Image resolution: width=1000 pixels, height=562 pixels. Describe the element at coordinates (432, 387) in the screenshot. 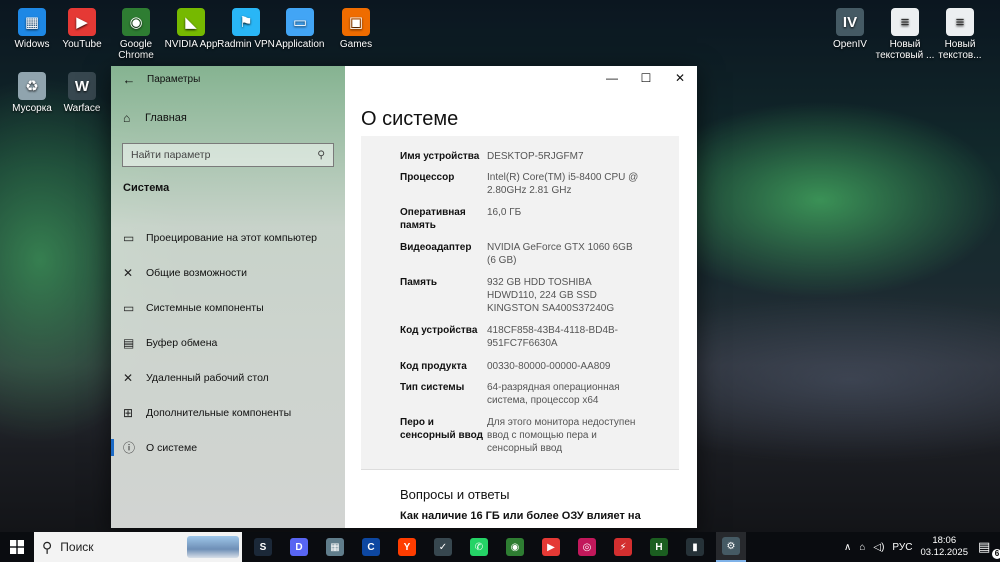

I see `spec-label: Тип системы` at that location.